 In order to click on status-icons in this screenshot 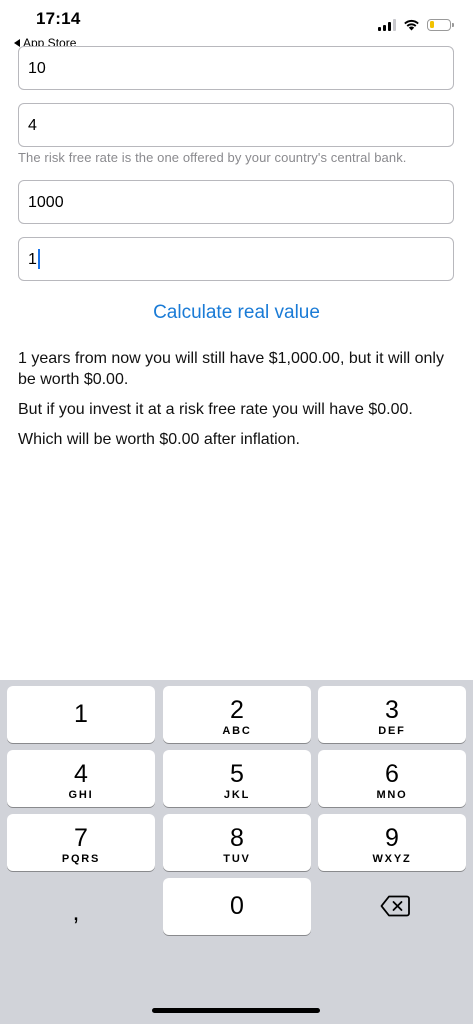, I will do `click(416, 24)`.